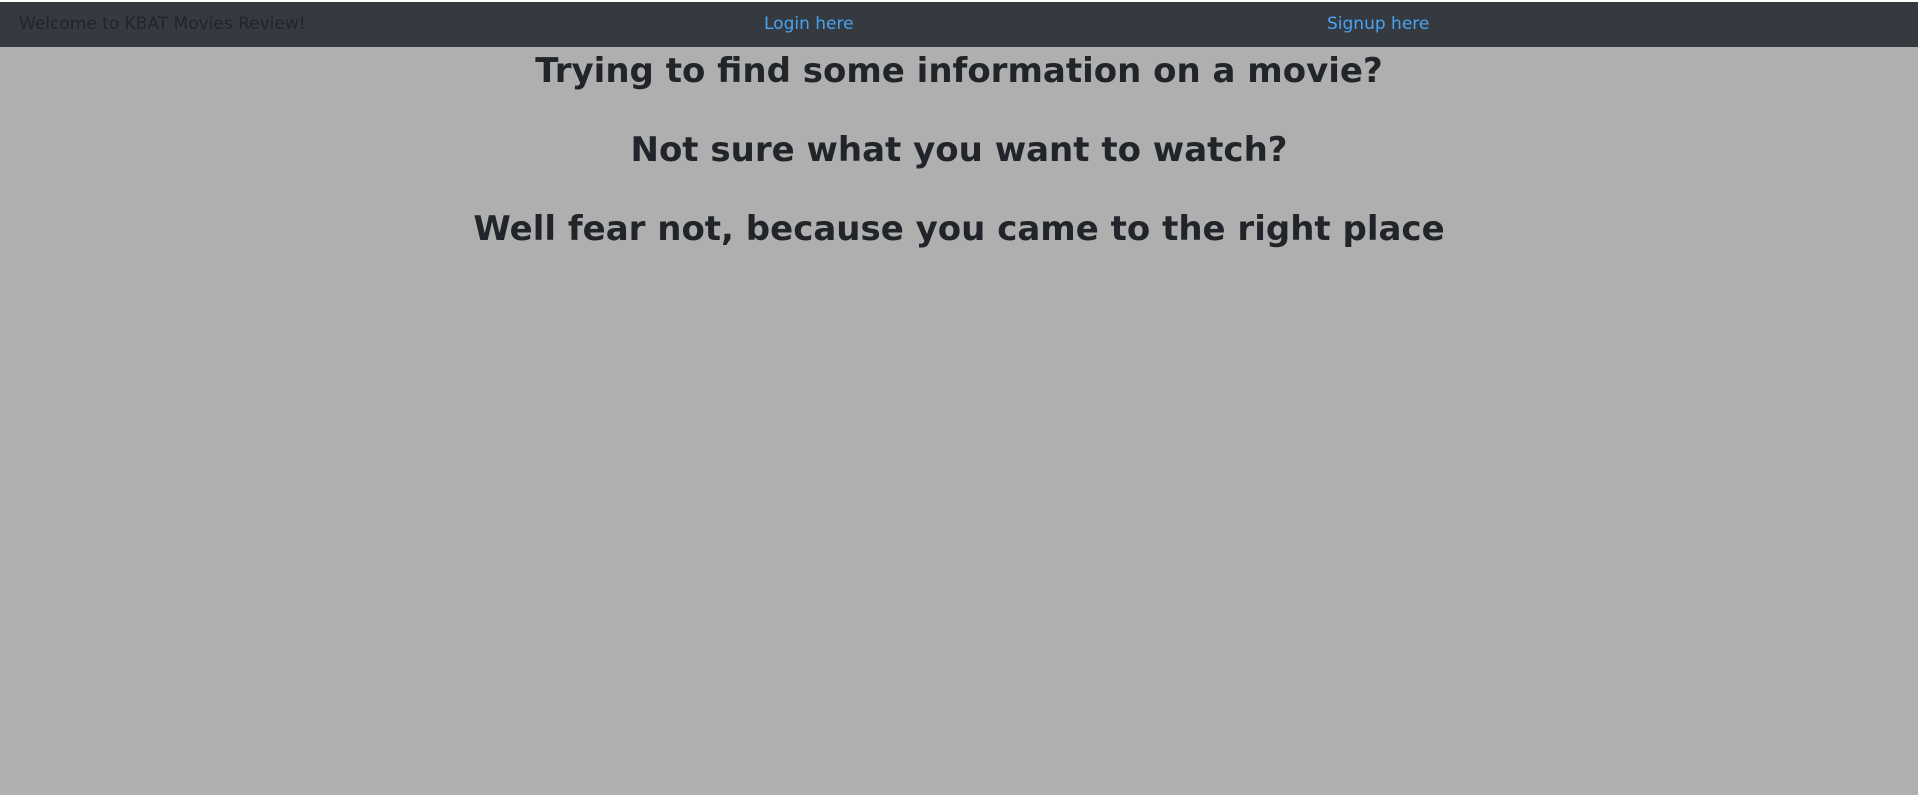 Image resolution: width=1918 pixels, height=796 pixels. I want to click on signup-link: Signup here, so click(1378, 24).